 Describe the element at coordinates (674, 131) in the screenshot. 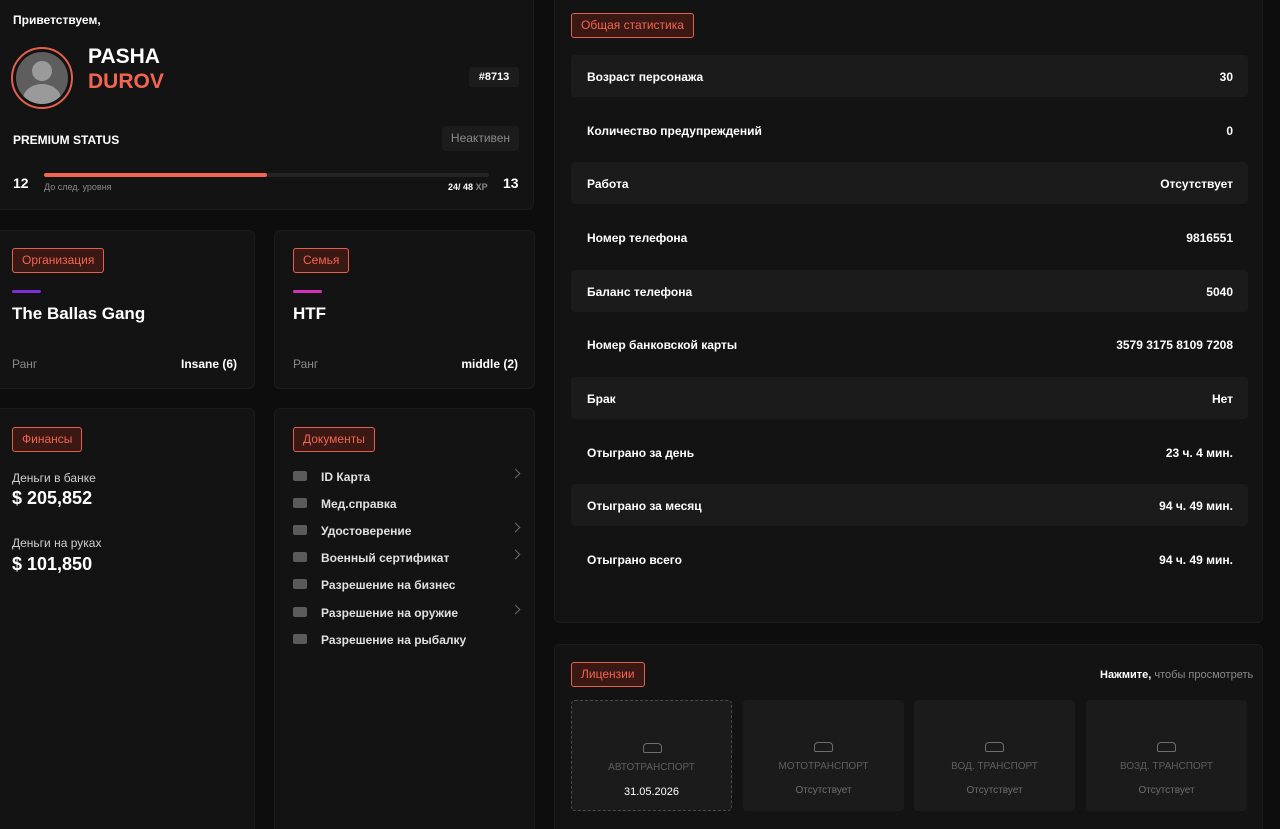

I see `stat-key: Количество предупреждений` at that location.